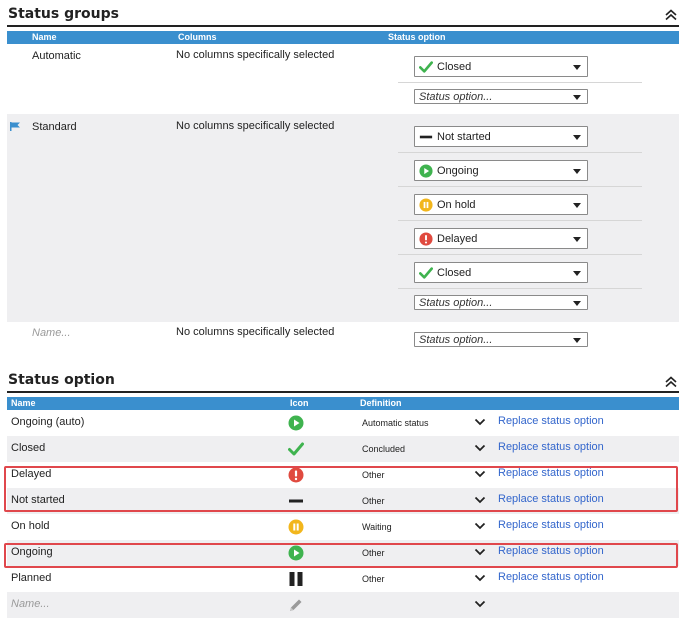 Image resolution: width=688 pixels, height=629 pixels. I want to click on status-select-label: Delayed, so click(457, 239).